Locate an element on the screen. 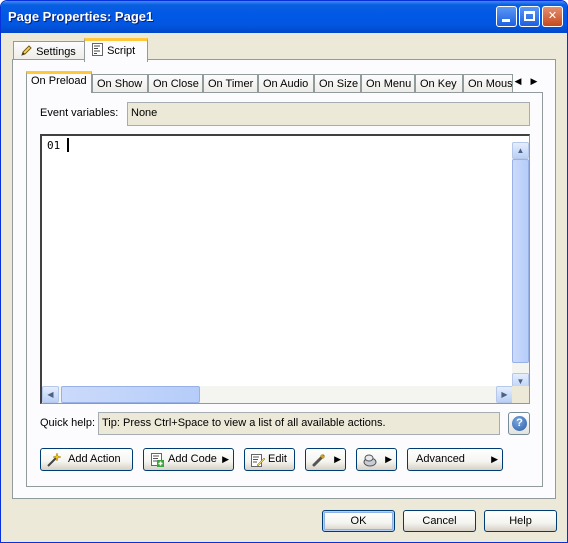  tab-on-menu: On Menu is located at coordinates (388, 83).